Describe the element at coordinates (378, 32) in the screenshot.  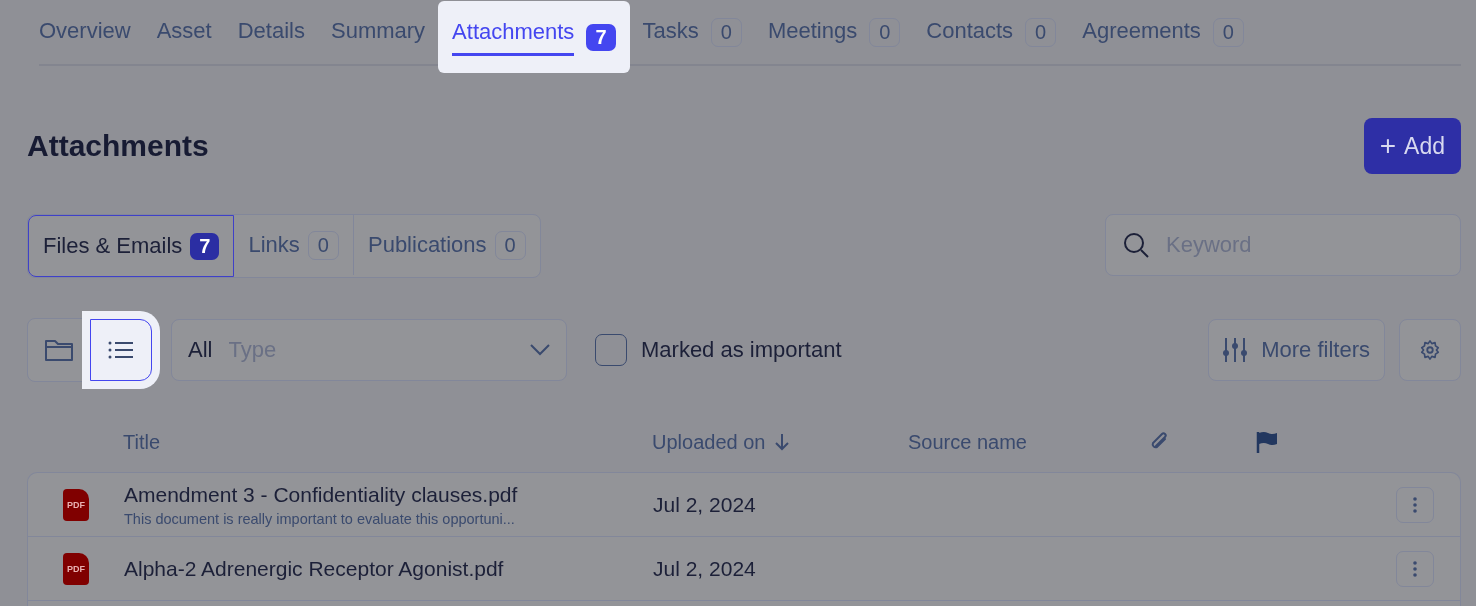
I see `tab: Summary` at that location.